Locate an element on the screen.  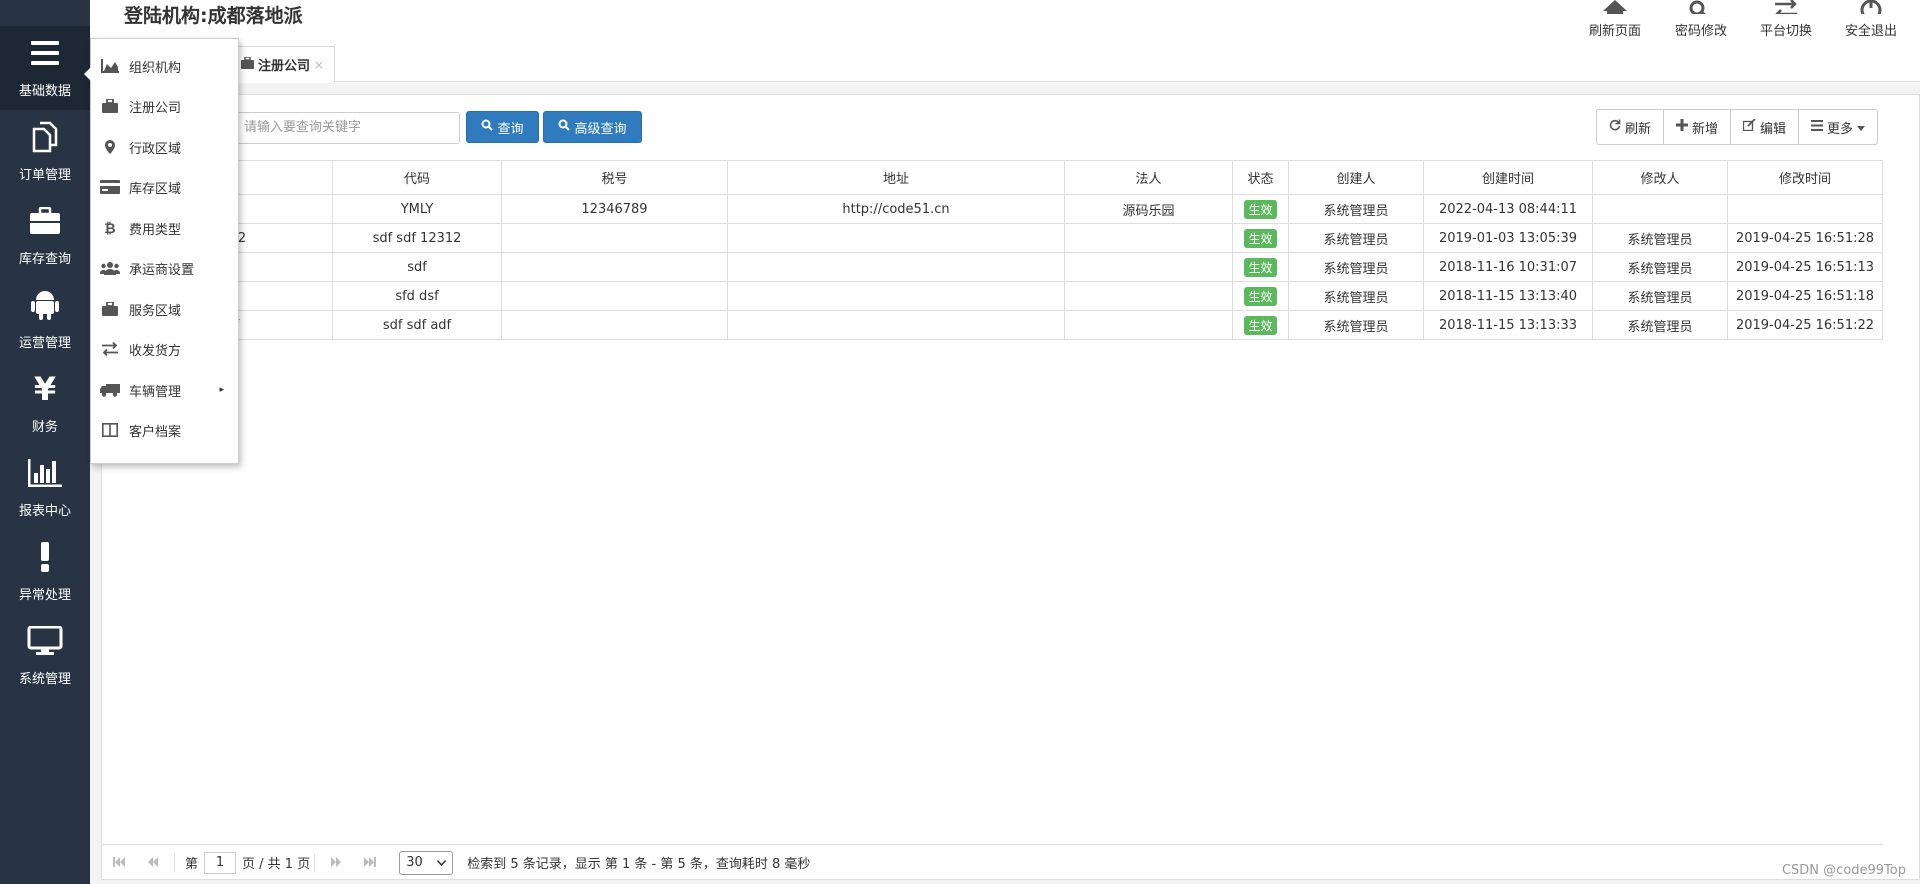
page-size-select: 30 is located at coordinates (426, 862).